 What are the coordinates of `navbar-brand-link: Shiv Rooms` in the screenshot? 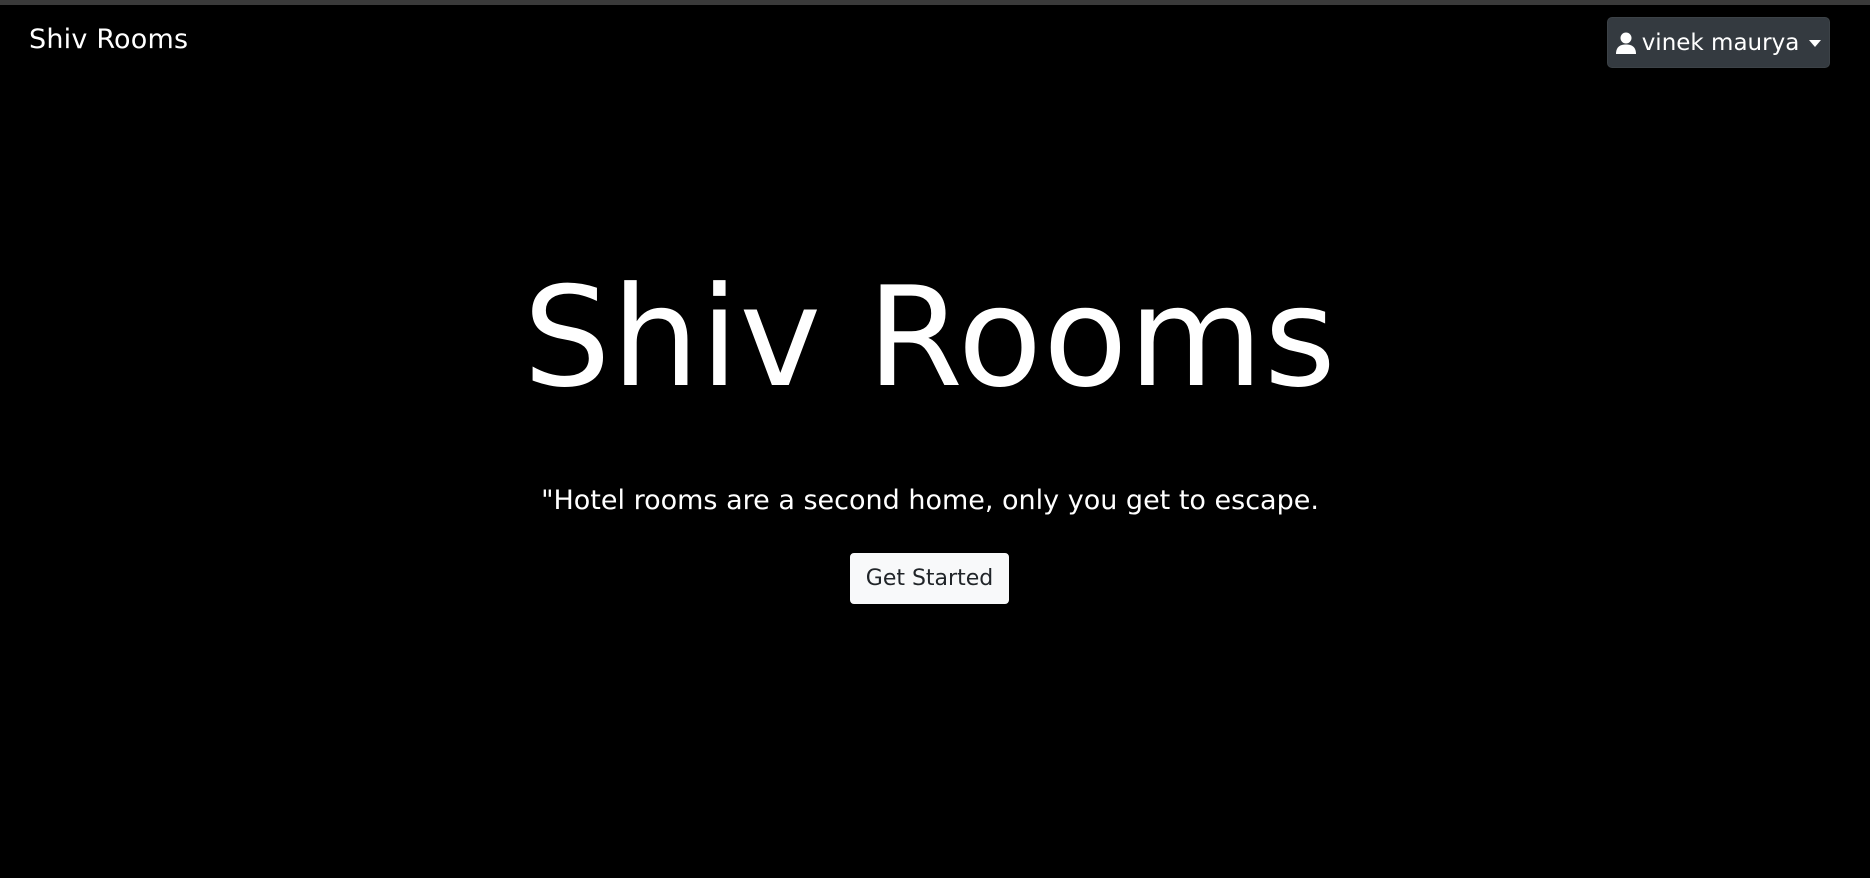 It's located at (108, 39).